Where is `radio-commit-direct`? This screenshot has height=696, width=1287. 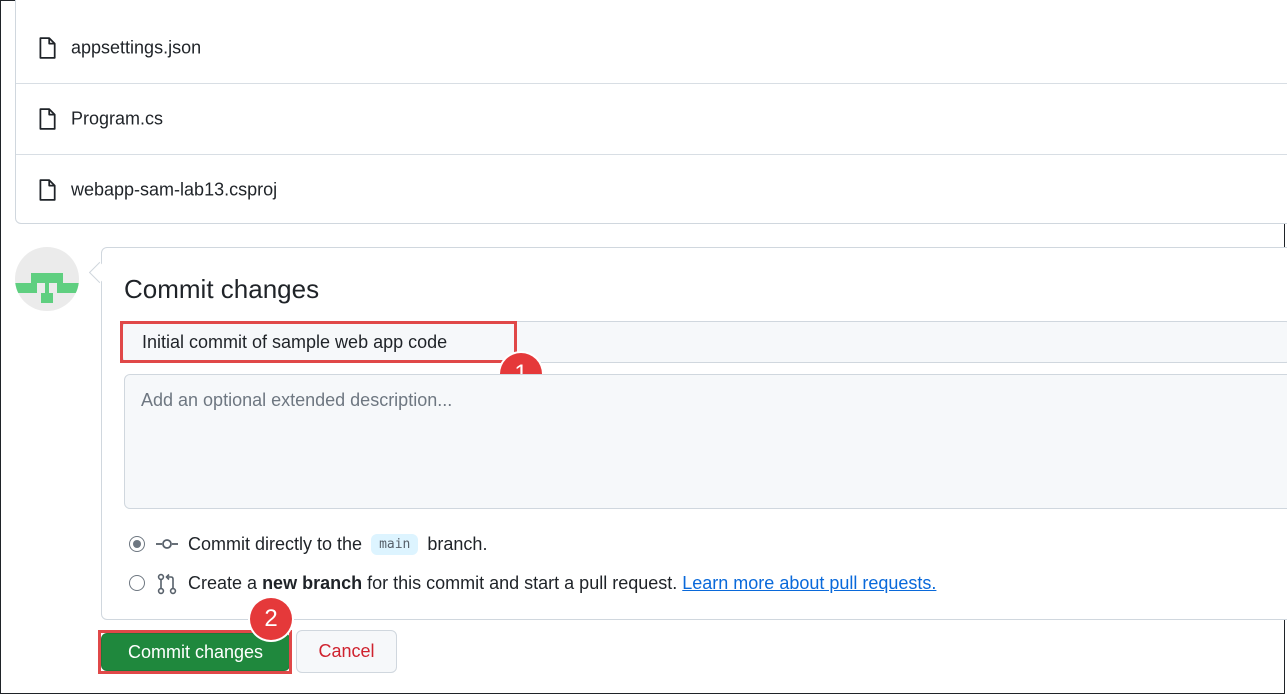 radio-commit-direct is located at coordinates (137, 544).